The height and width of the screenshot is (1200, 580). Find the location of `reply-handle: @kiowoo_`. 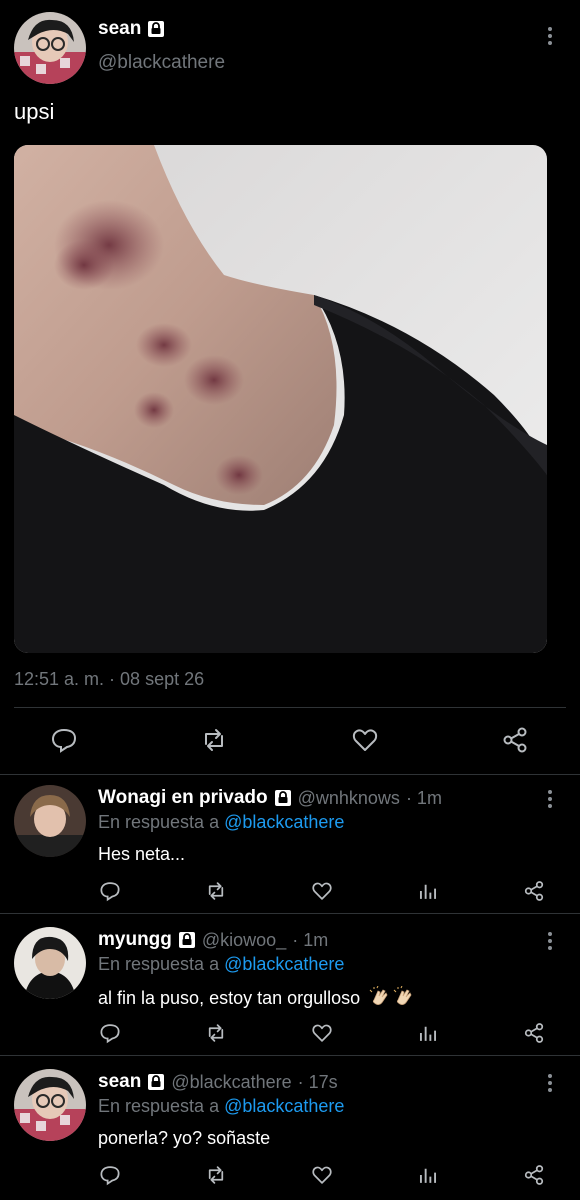

reply-handle: @kiowoo_ is located at coordinates (244, 940).